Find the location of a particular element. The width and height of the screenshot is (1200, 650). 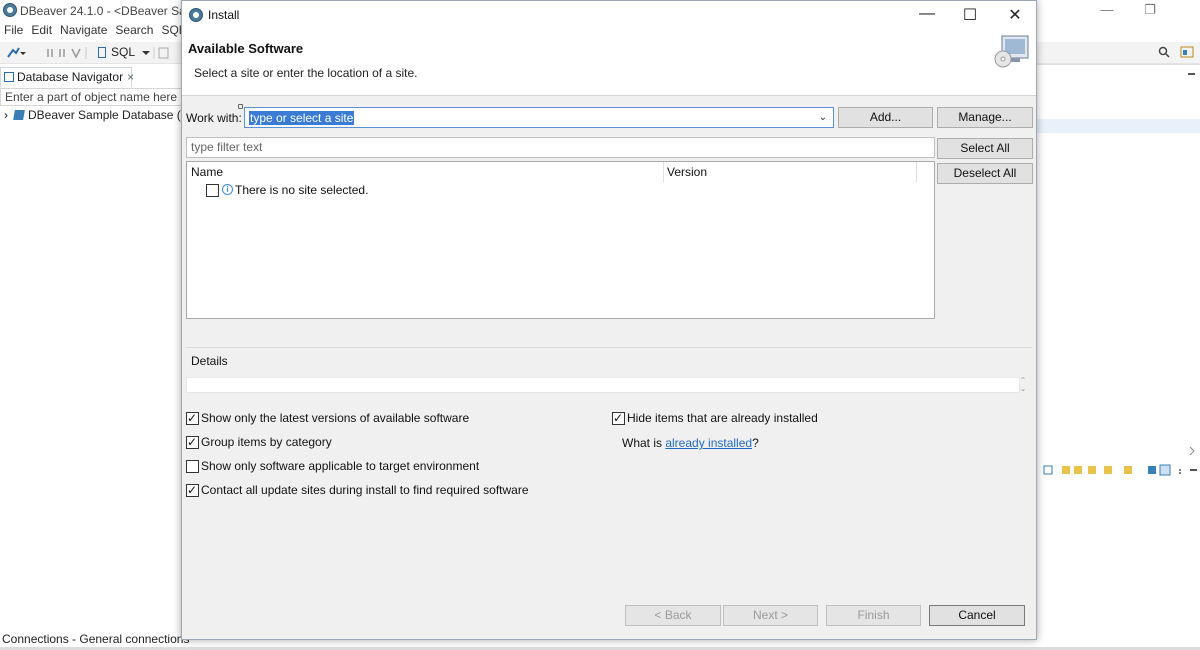

background-window-title: DBeaver 24.1.0 - <DBeaver Samp is located at coordinates (111, 11).